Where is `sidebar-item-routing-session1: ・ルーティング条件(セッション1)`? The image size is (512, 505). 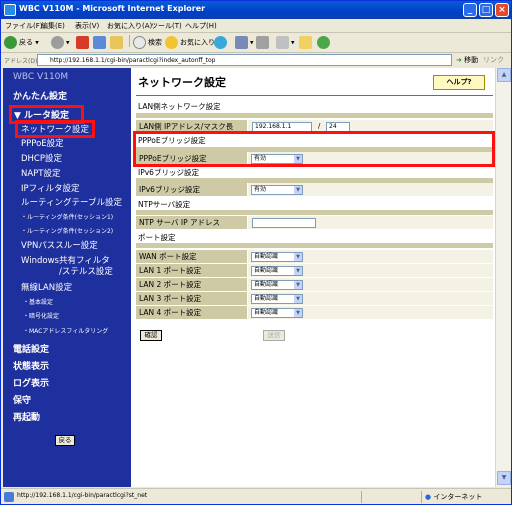
sidebar-item-routing-session1: ・ルーティング条件(セッション1) is located at coordinates (67, 216).